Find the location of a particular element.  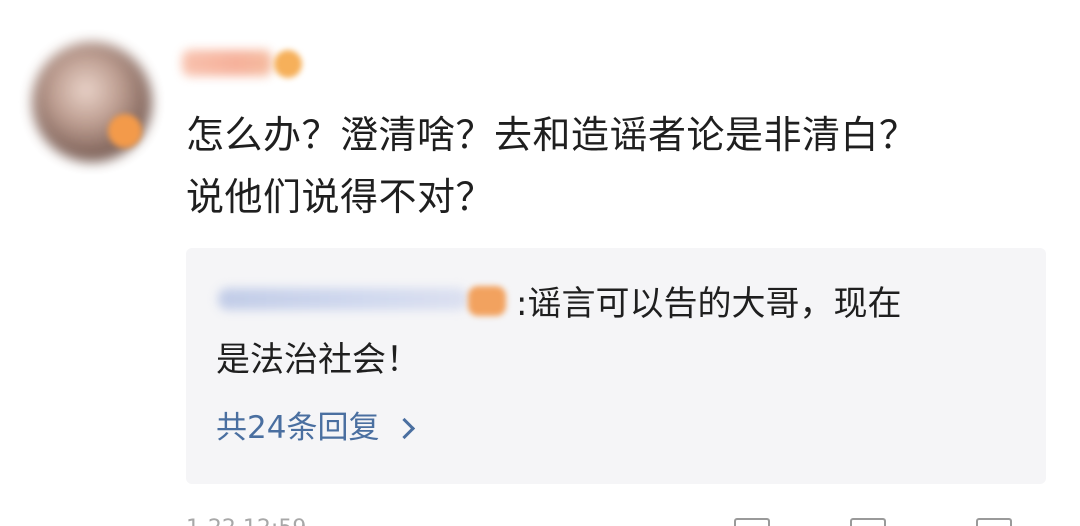

view-replies-link: 共24条回复 is located at coordinates (316, 428).